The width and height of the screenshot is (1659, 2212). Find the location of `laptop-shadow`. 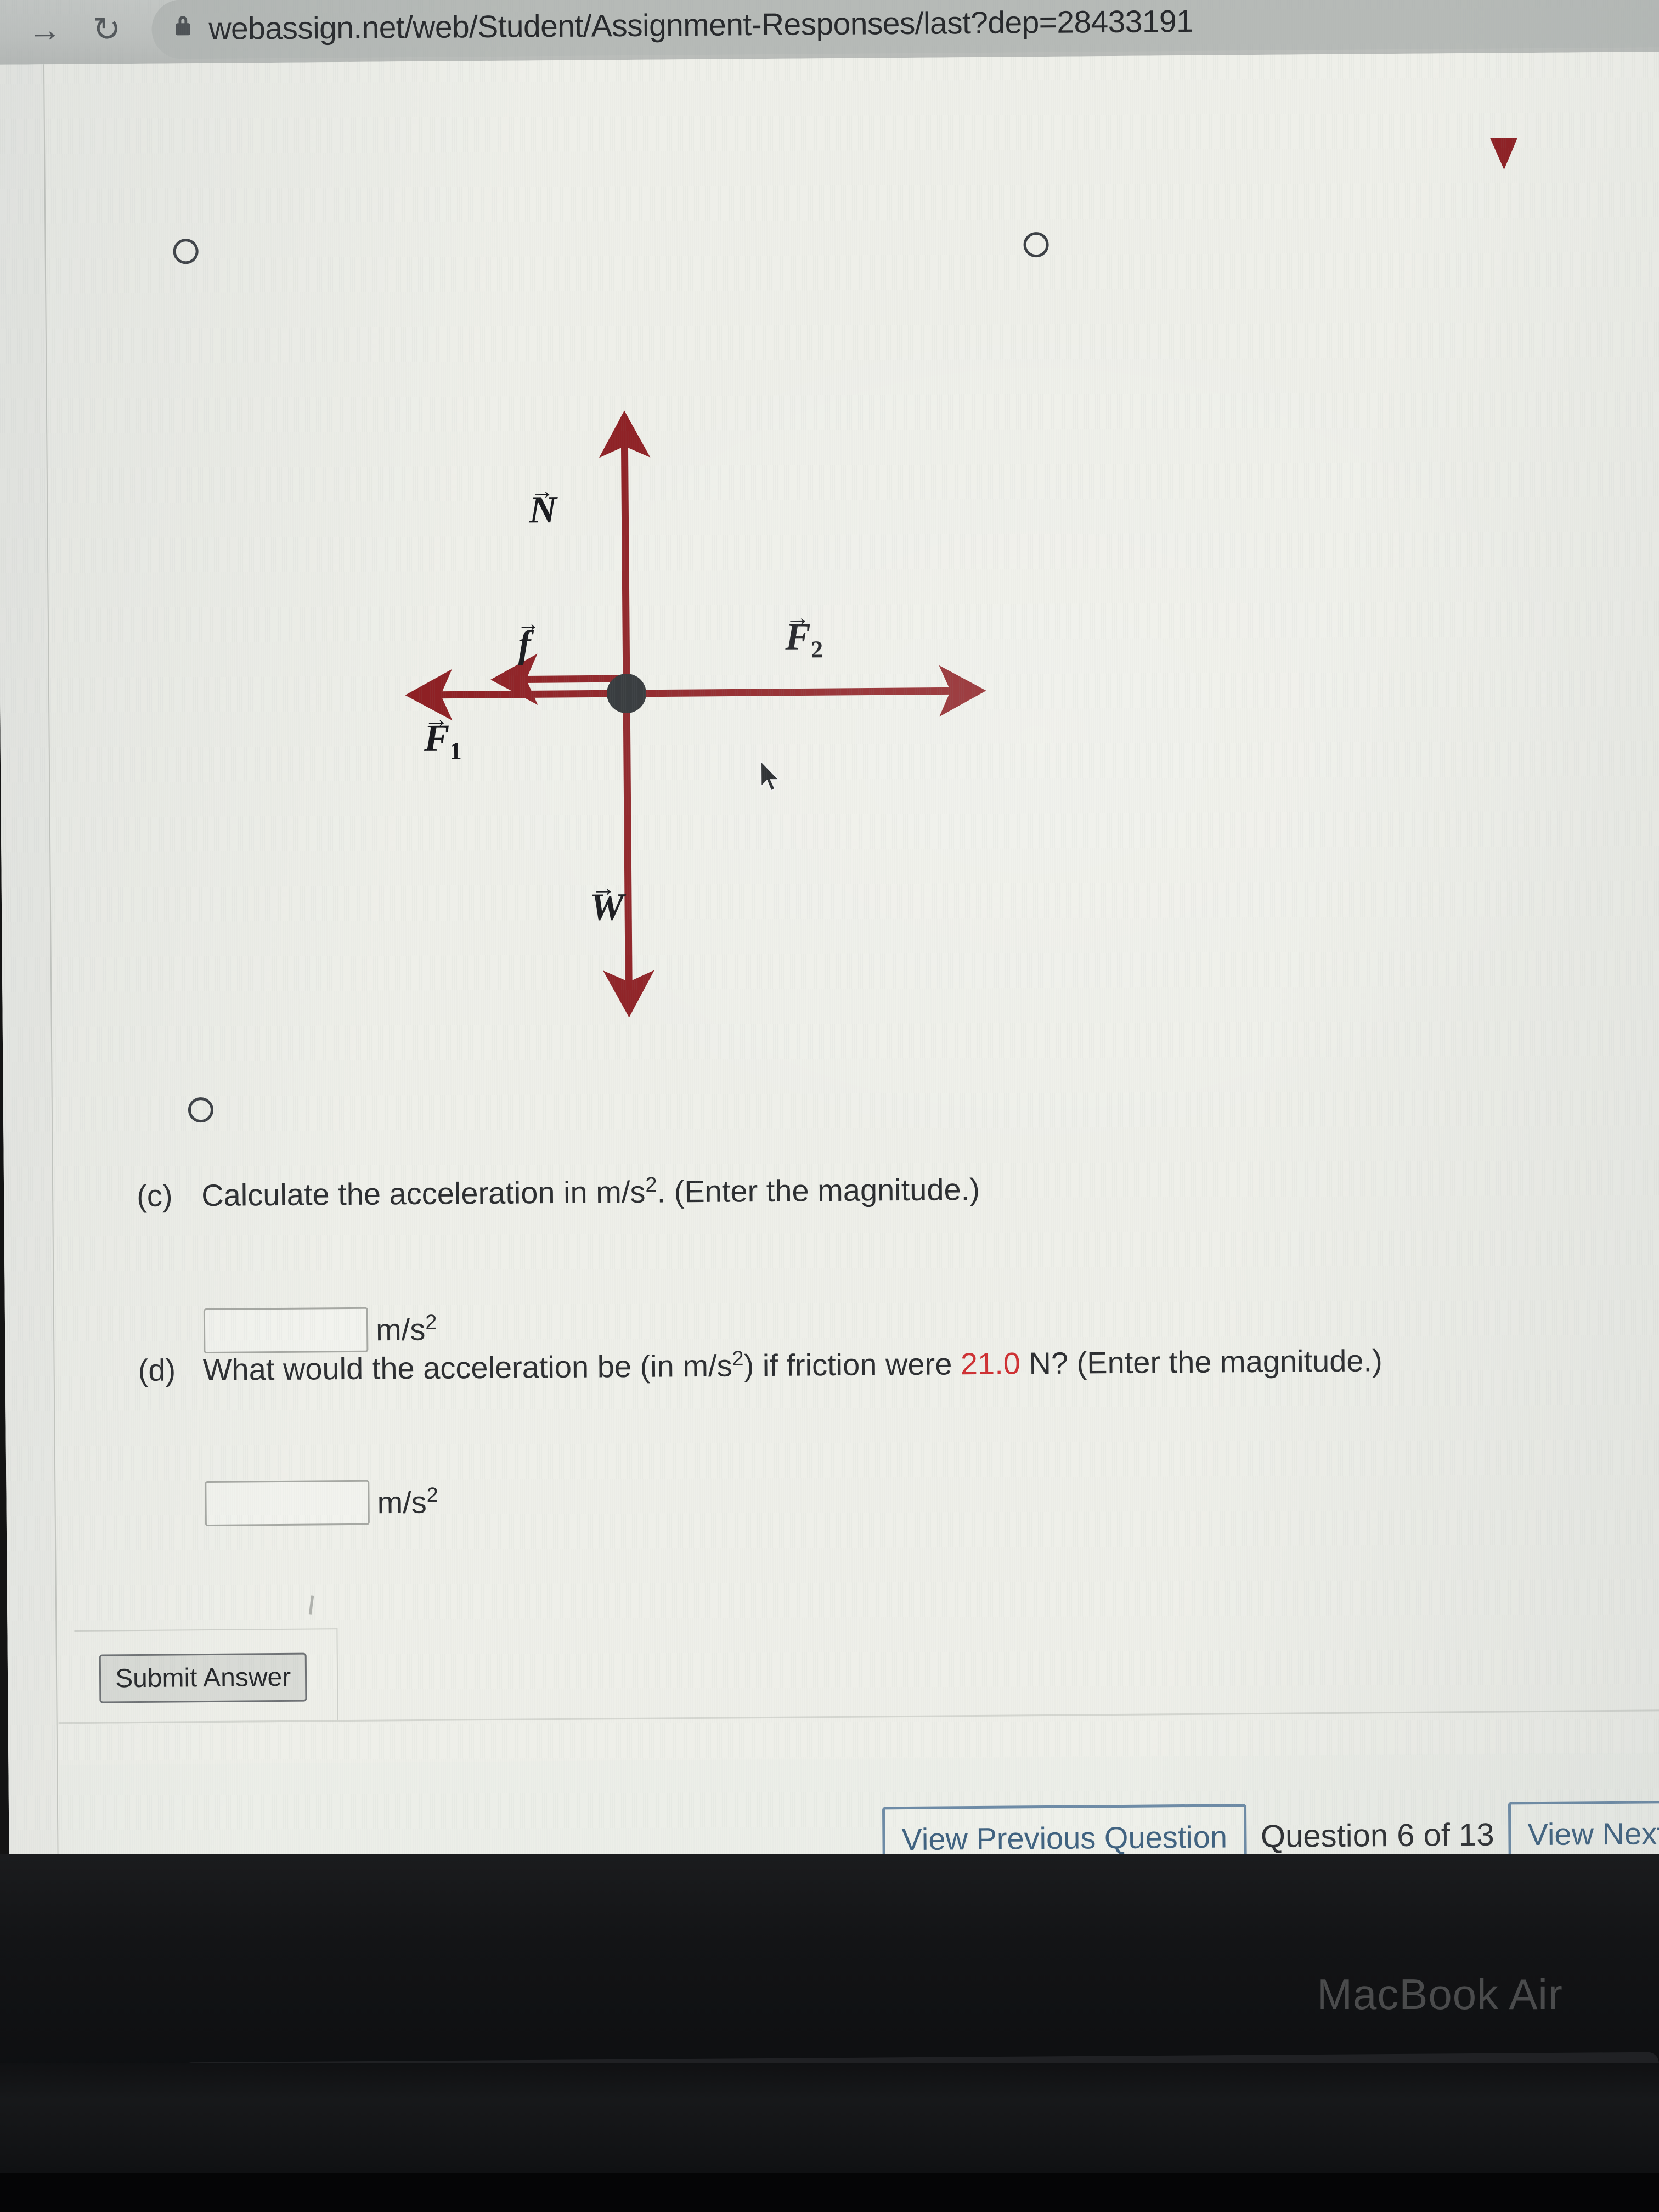

laptop-shadow is located at coordinates (830, 2192).